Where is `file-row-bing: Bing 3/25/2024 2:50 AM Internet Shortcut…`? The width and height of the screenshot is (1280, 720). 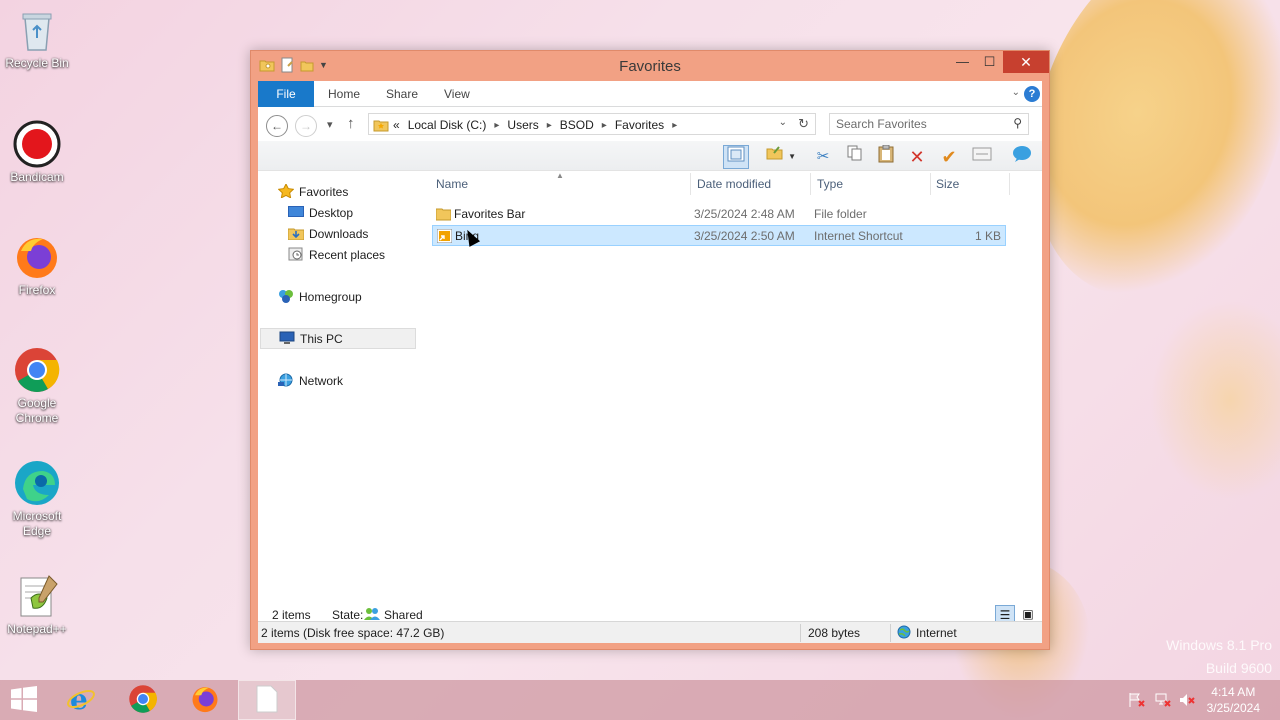
file-row-bing: Bing 3/25/2024 2:50 AM Internet Shortcut… is located at coordinates (719, 235).